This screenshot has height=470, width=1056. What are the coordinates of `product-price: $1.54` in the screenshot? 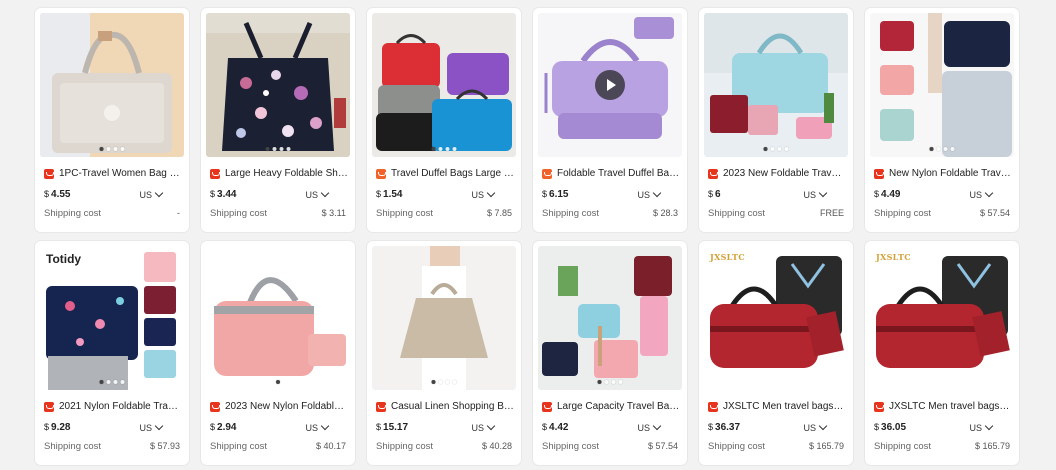 It's located at (389, 194).